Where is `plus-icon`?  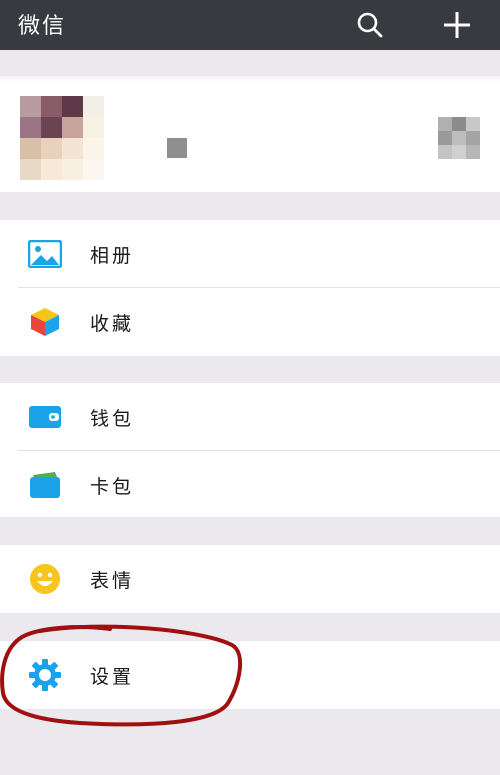
plus-icon is located at coordinates (457, 25).